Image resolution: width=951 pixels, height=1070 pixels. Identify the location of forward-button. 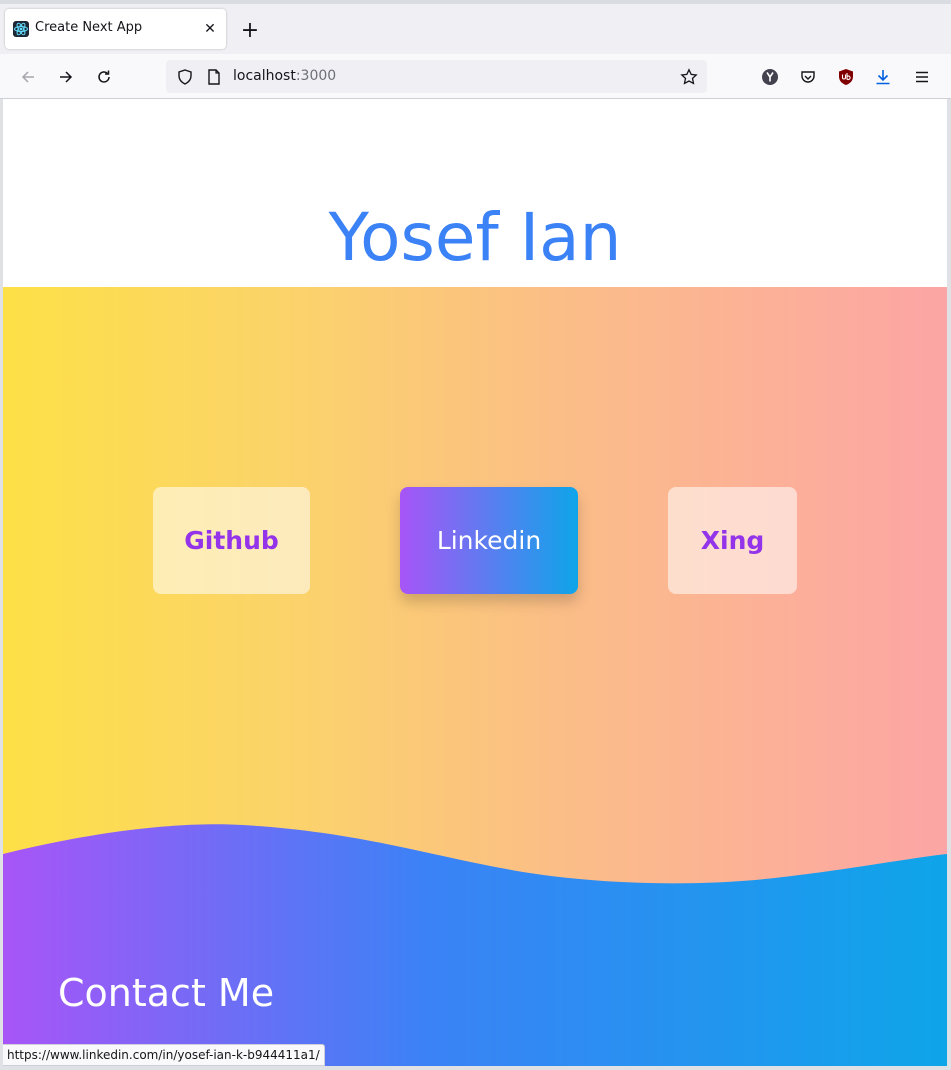
(66, 77).